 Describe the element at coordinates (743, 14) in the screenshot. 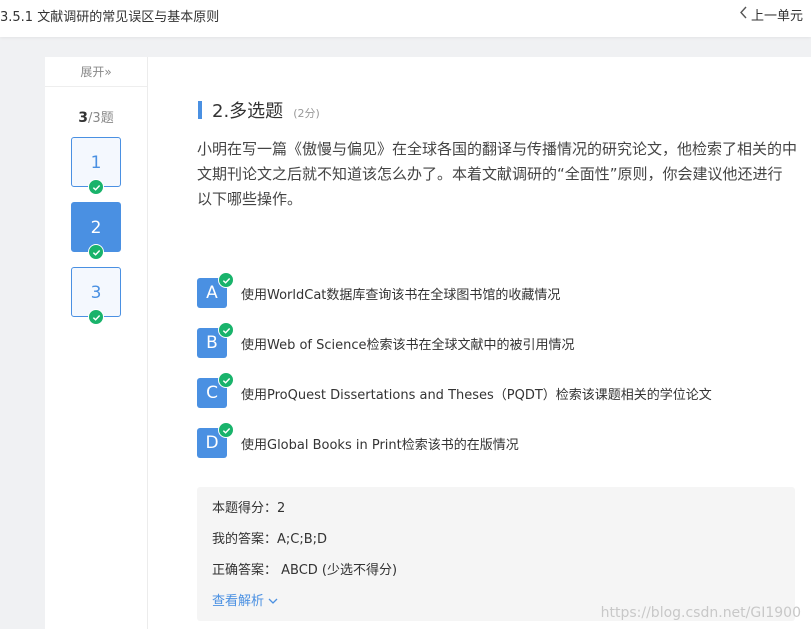

I see `chevron-left-icon` at that location.